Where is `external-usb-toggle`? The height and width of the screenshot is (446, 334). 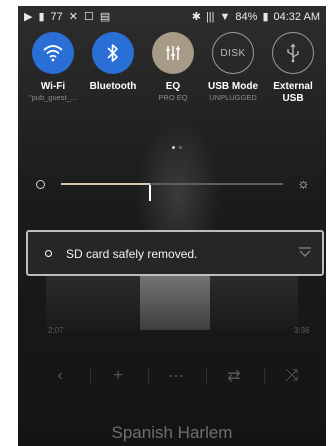
external-usb-toggle is located at coordinates (293, 53).